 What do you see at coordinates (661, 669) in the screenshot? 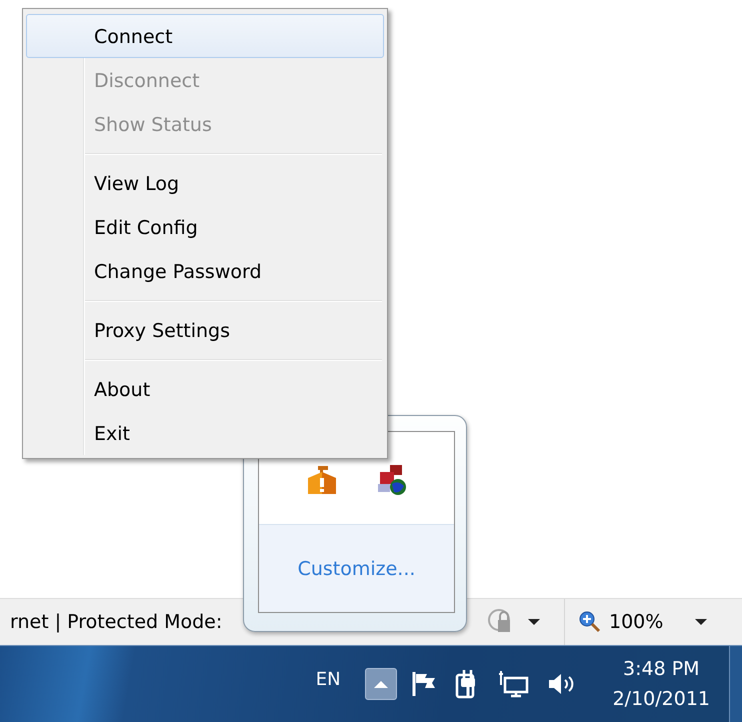
I see `clock-time: 3:48 PM` at bounding box center [661, 669].